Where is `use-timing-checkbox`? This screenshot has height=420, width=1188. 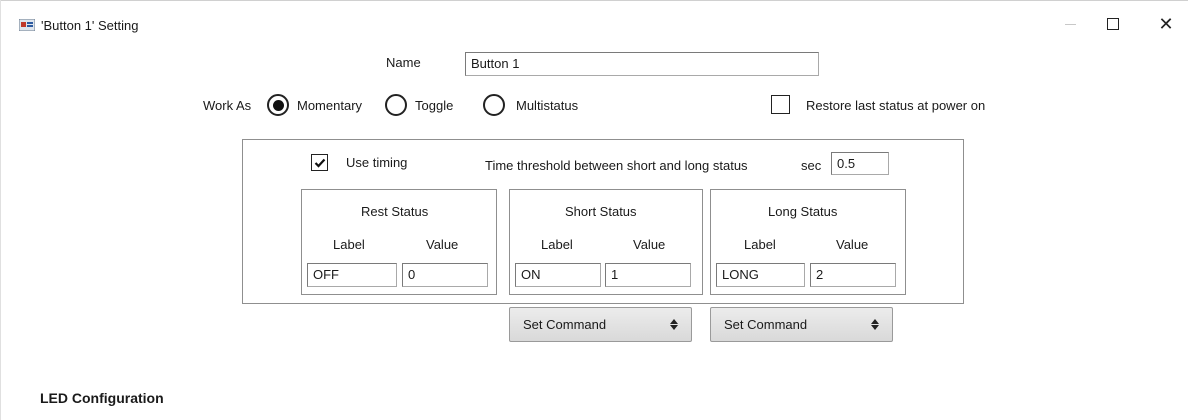
use-timing-checkbox is located at coordinates (319, 162).